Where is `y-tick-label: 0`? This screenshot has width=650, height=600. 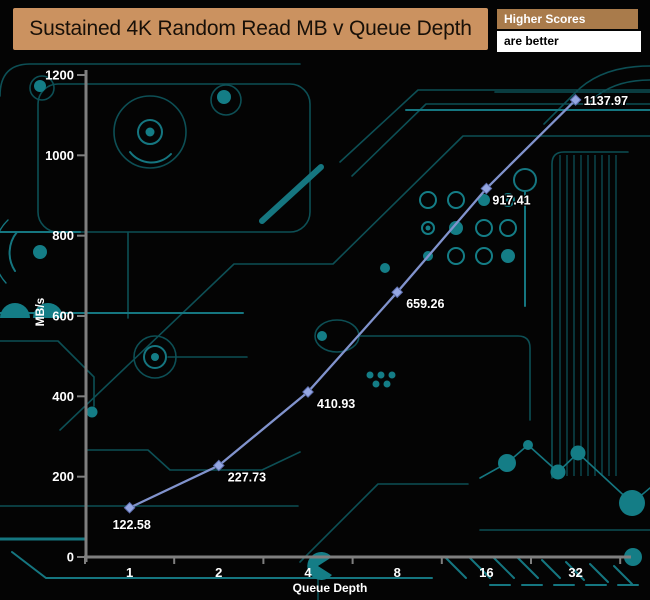 y-tick-label: 0 is located at coordinates (70, 557).